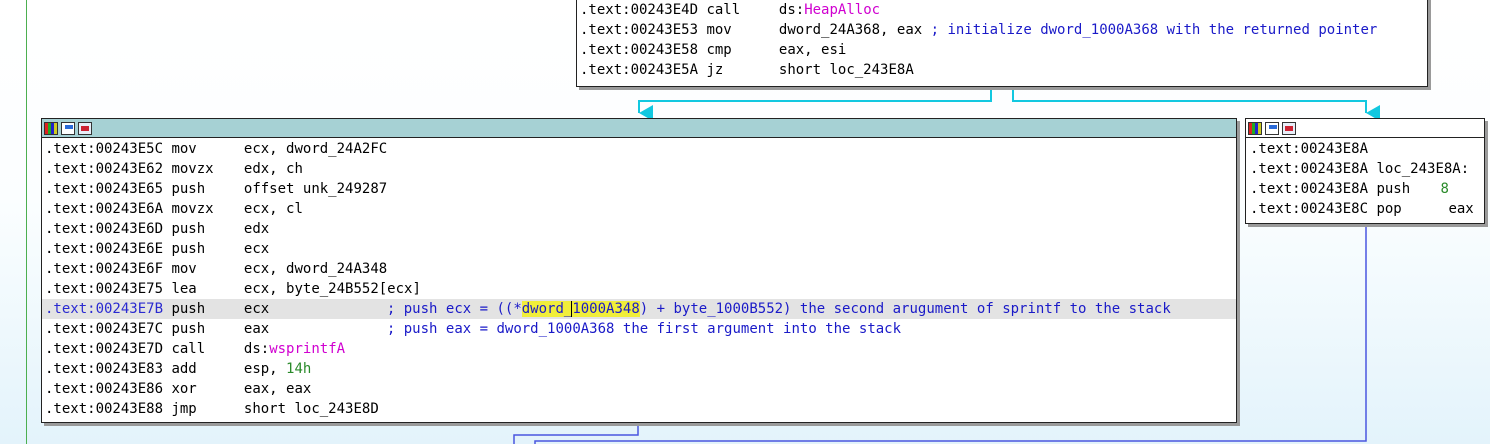  What do you see at coordinates (1002, 10) in the screenshot?
I see `asm-line: .text:00243E4D call ds:HeapAlloc` at bounding box center [1002, 10].